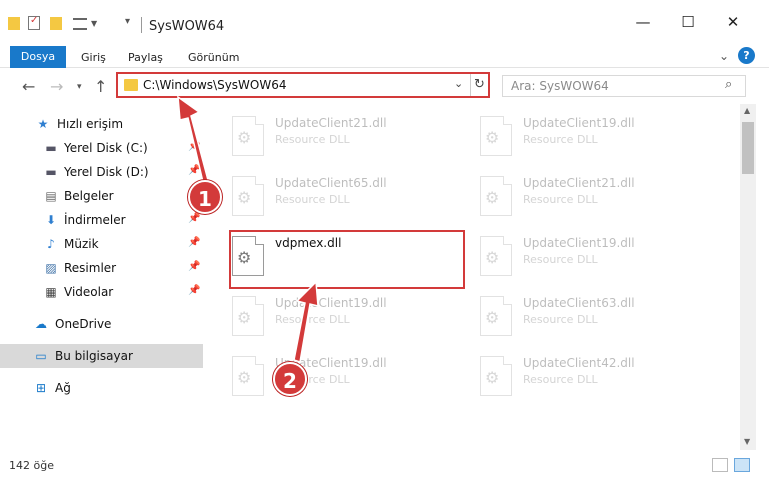  Describe the element at coordinates (748, 148) in the screenshot. I see `scroll-thumb` at that location.